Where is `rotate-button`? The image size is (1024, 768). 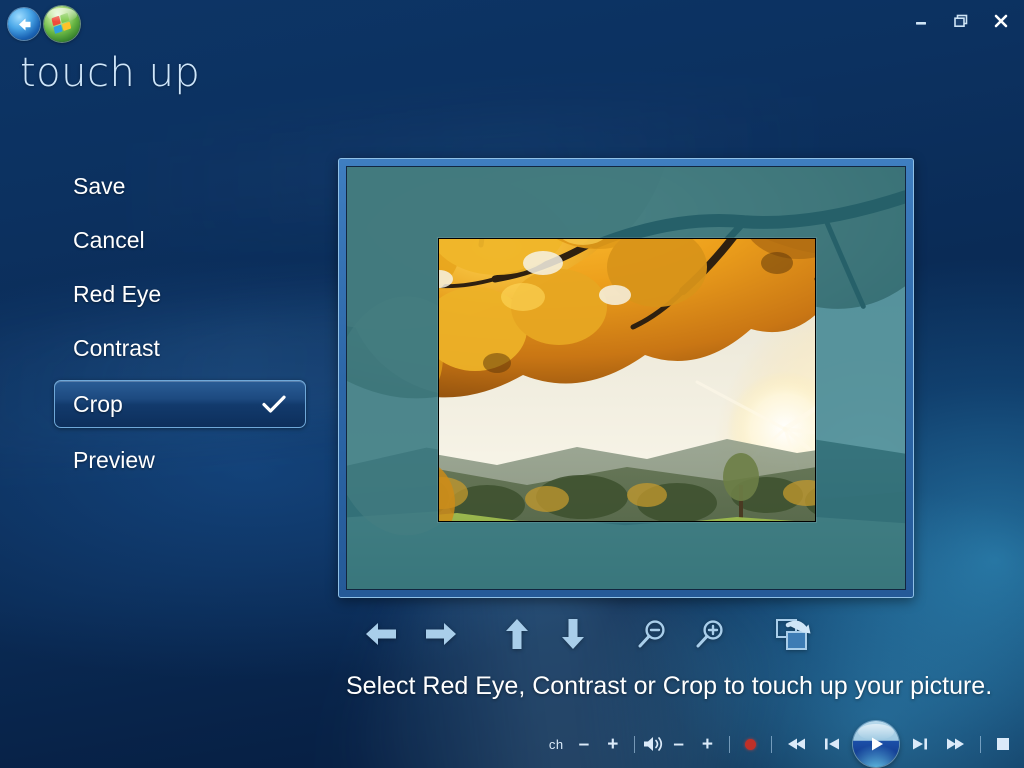 rotate-button is located at coordinates (793, 634).